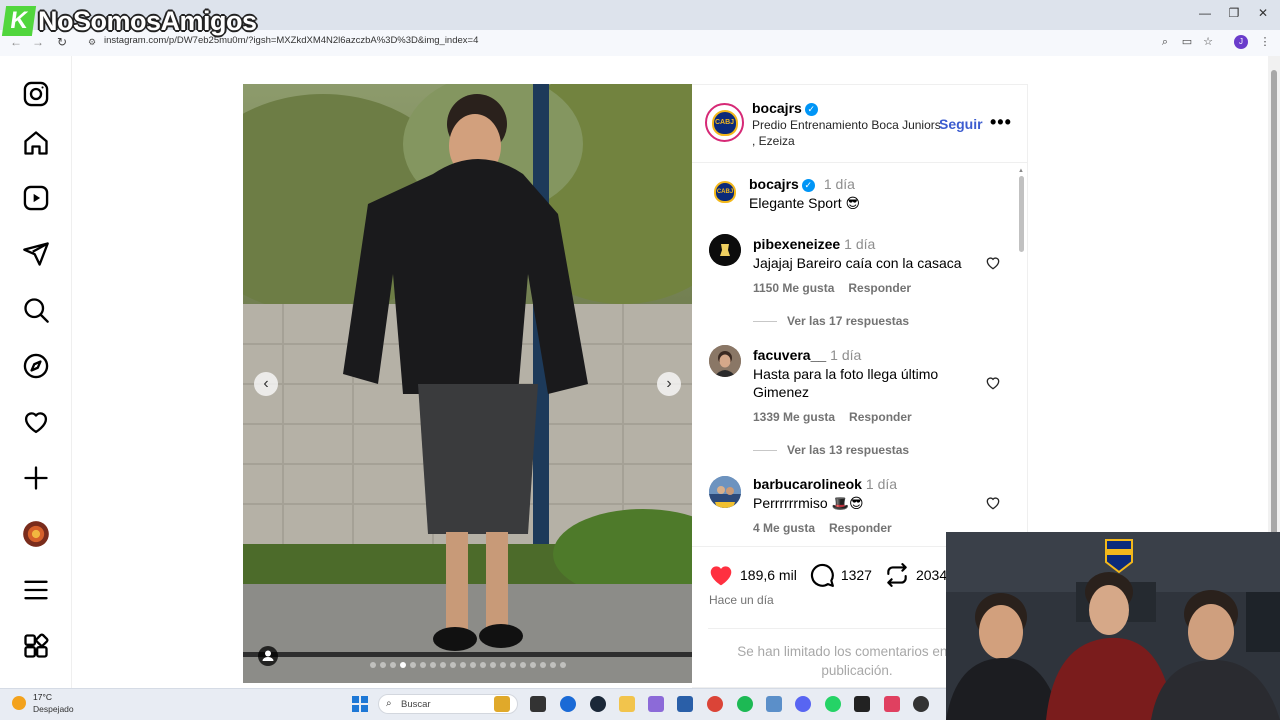  I want to click on carousel-prev-button: ‹, so click(266, 384).